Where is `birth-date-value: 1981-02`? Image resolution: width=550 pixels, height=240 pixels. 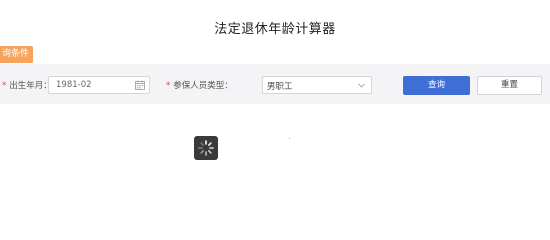 birth-date-value: 1981-02 is located at coordinates (74, 85).